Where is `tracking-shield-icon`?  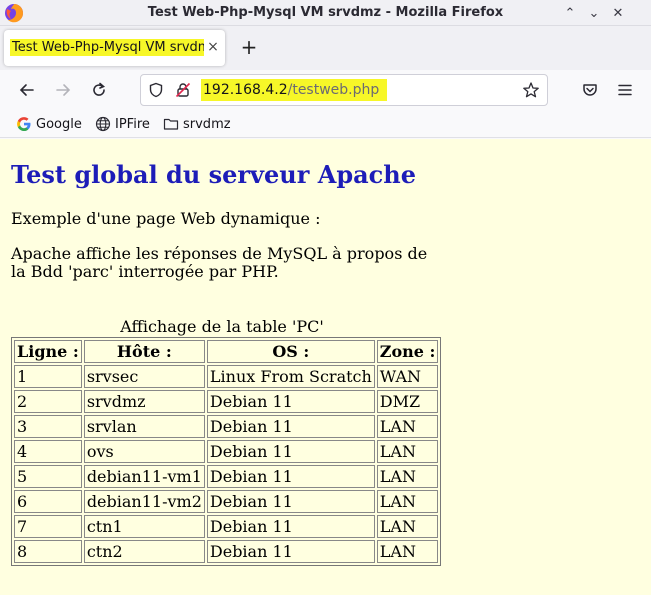
tracking-shield-icon is located at coordinates (156, 90).